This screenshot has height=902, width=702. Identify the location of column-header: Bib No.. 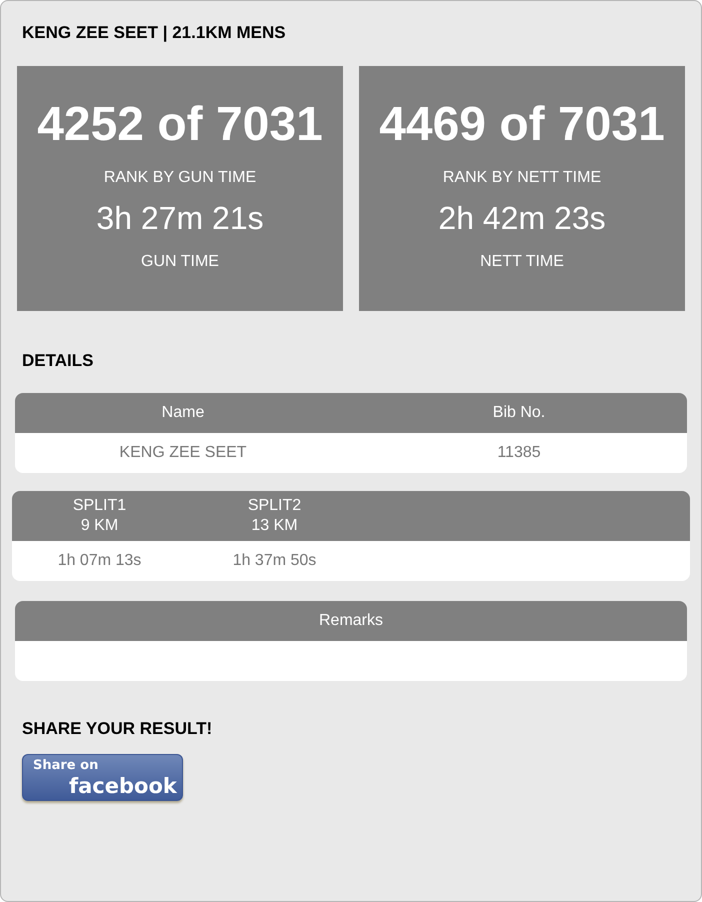
(519, 413).